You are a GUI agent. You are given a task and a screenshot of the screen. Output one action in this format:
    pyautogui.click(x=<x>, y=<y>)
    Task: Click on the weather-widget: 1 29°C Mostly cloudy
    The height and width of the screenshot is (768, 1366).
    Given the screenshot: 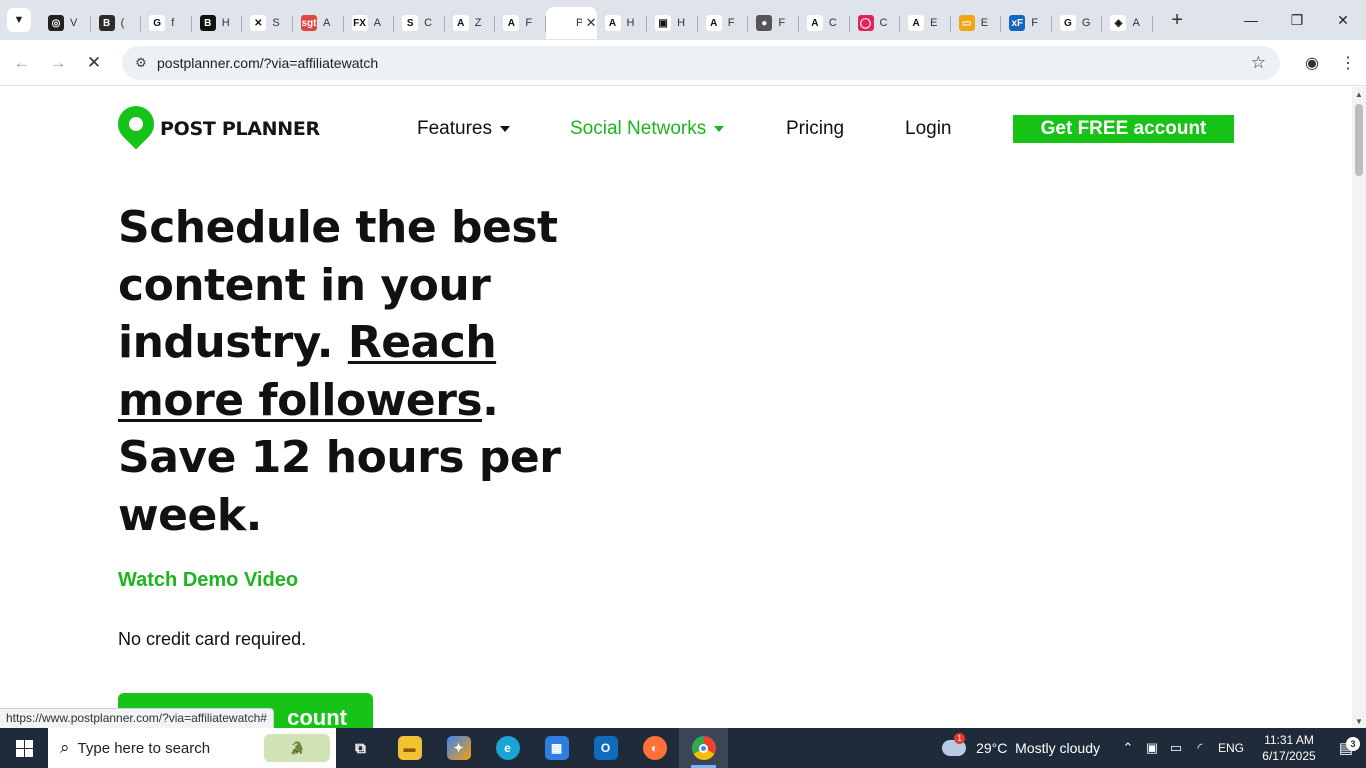 What is the action you would take?
    pyautogui.click(x=1021, y=744)
    